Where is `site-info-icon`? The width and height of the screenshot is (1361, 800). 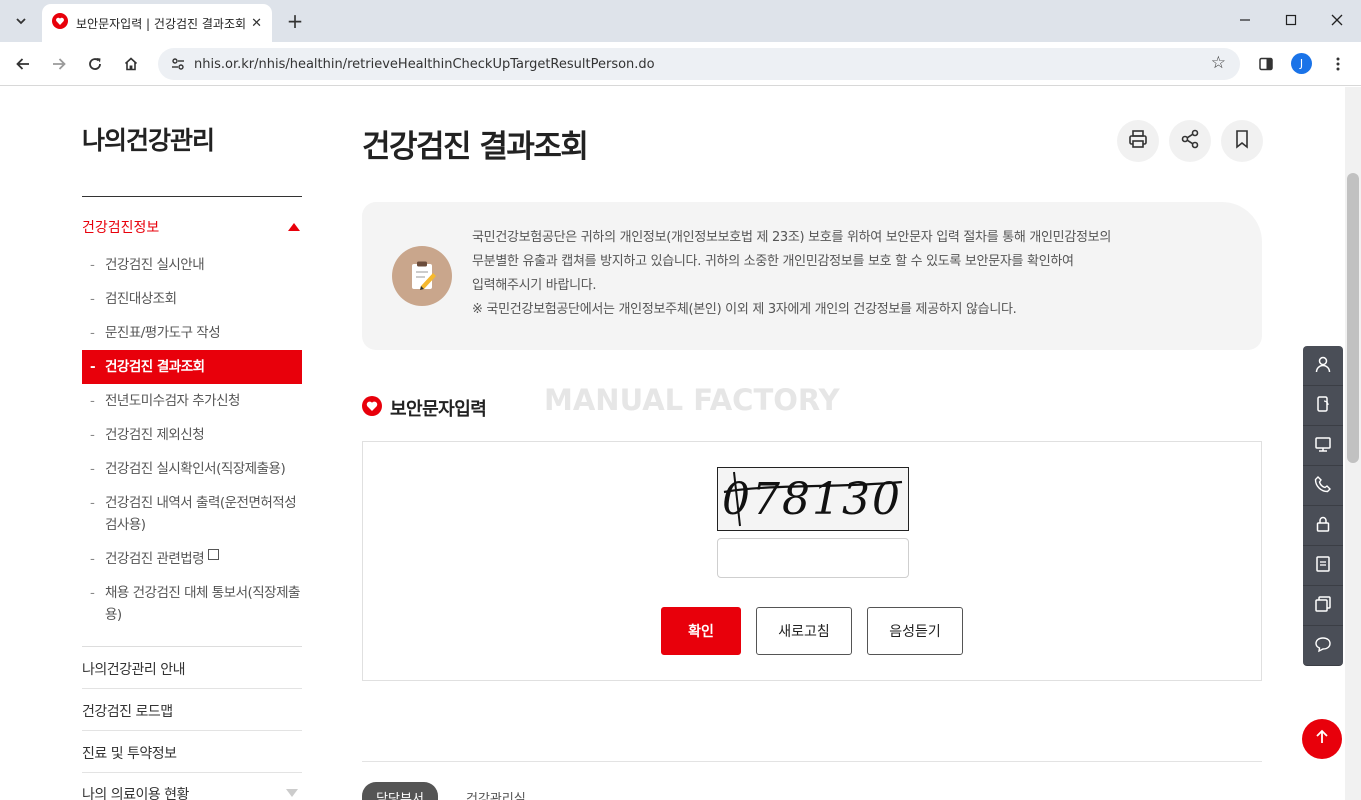
site-info-icon is located at coordinates (178, 64).